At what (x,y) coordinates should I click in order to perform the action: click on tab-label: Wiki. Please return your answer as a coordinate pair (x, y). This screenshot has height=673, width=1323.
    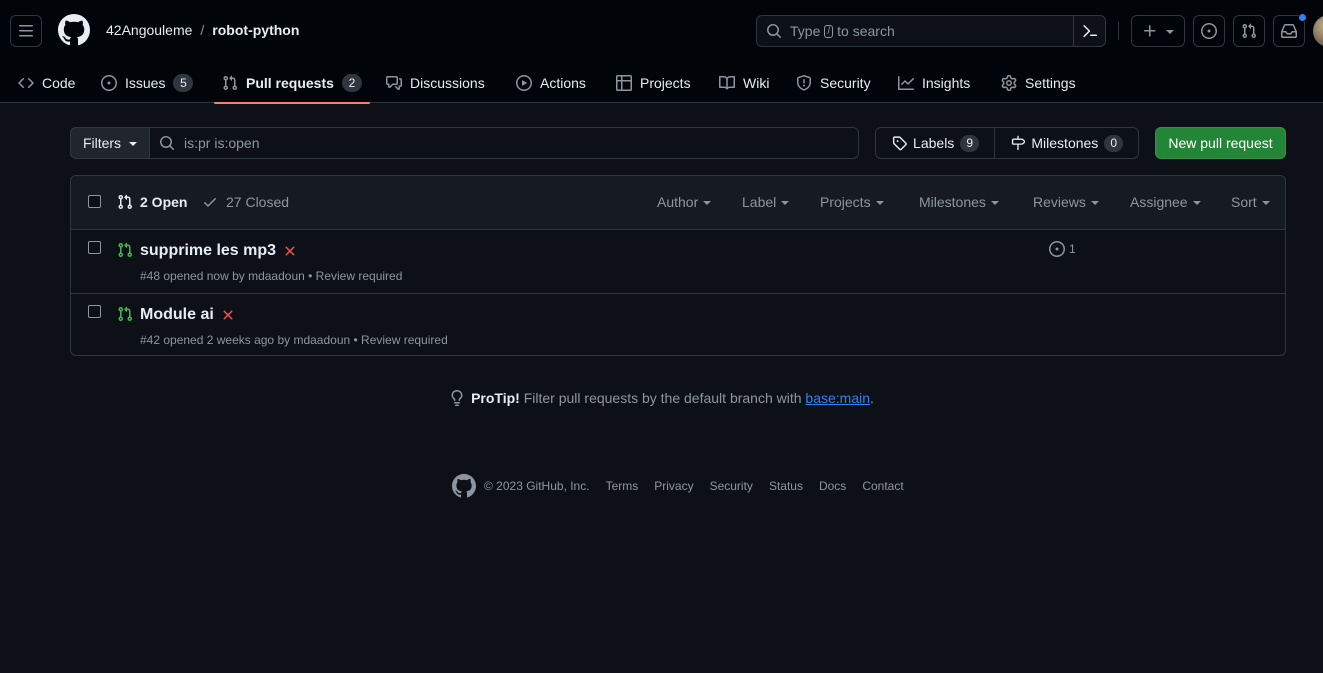
    Looking at the image, I should click on (756, 82).